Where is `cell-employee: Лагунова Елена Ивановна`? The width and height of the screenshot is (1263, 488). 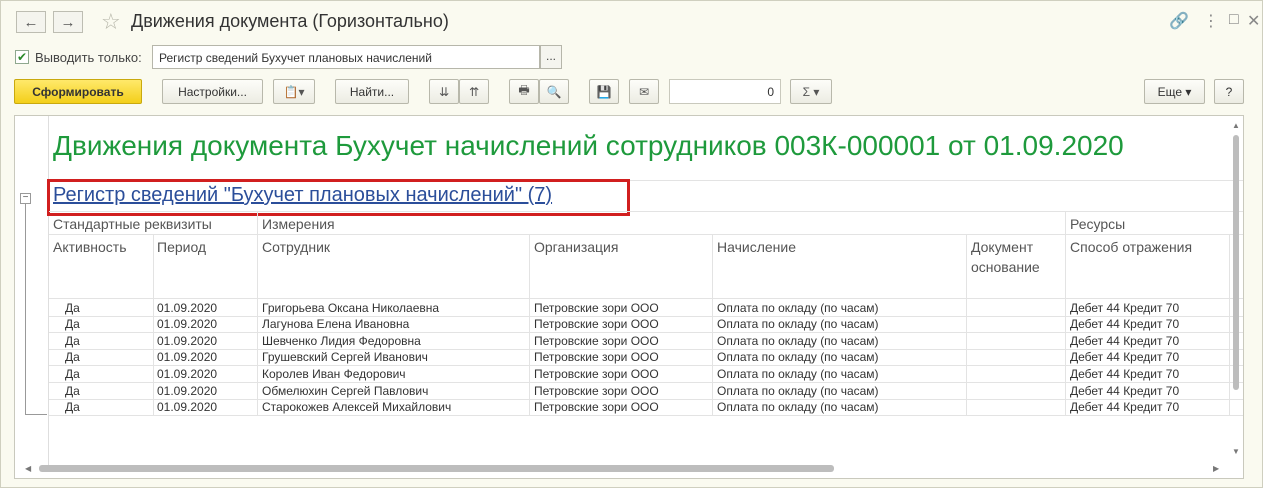
cell-employee: Лагунова Елена Ивановна is located at coordinates (335, 324).